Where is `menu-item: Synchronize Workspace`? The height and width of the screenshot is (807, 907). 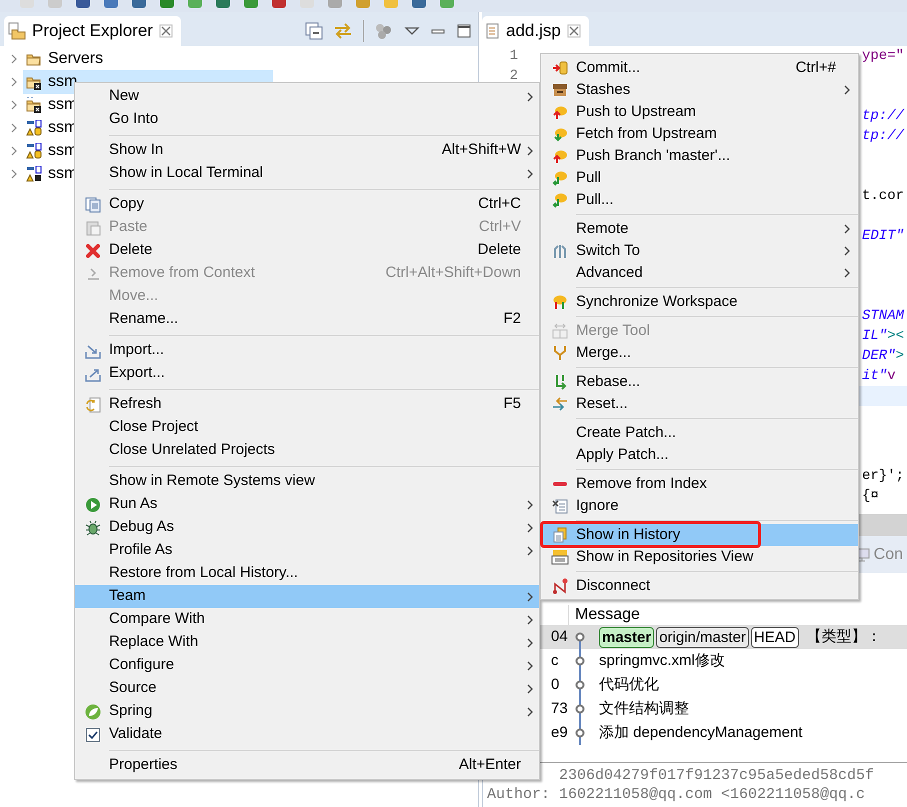 menu-item: Synchronize Workspace is located at coordinates (699, 302).